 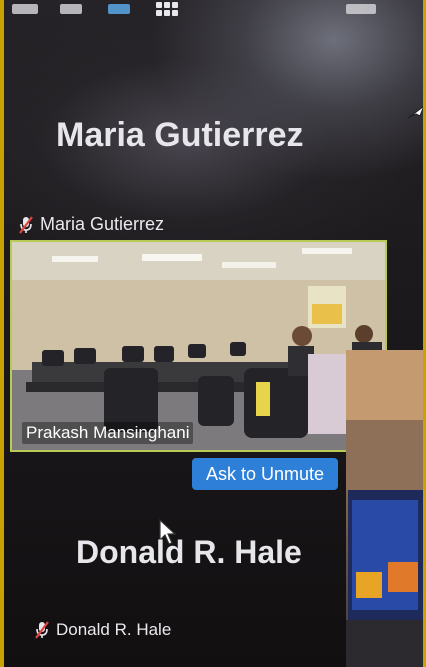 What do you see at coordinates (384, 508) in the screenshot?
I see `background-room-photo` at bounding box center [384, 508].